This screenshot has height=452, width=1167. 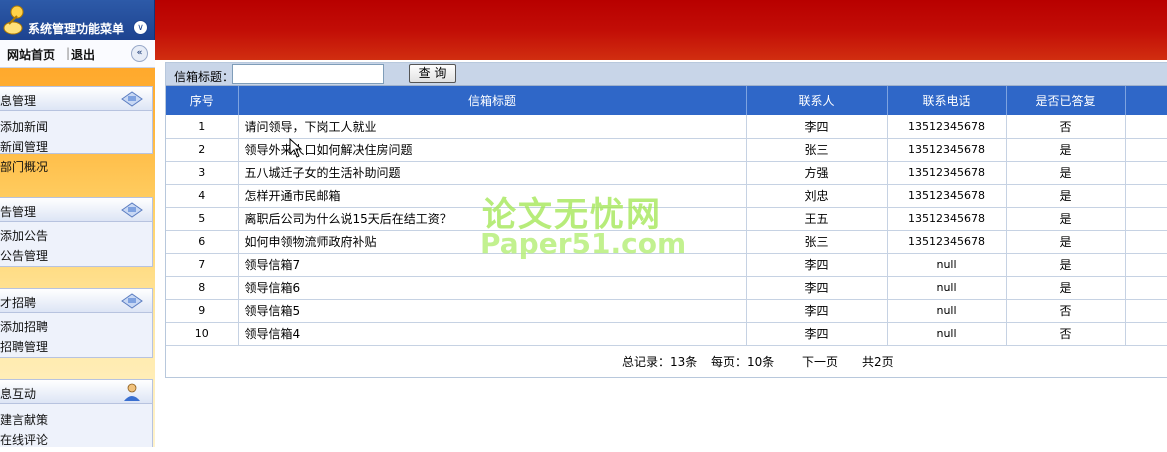 What do you see at coordinates (76, 236) in the screenshot?
I see `menu-item-add-notice: 添加公告` at bounding box center [76, 236].